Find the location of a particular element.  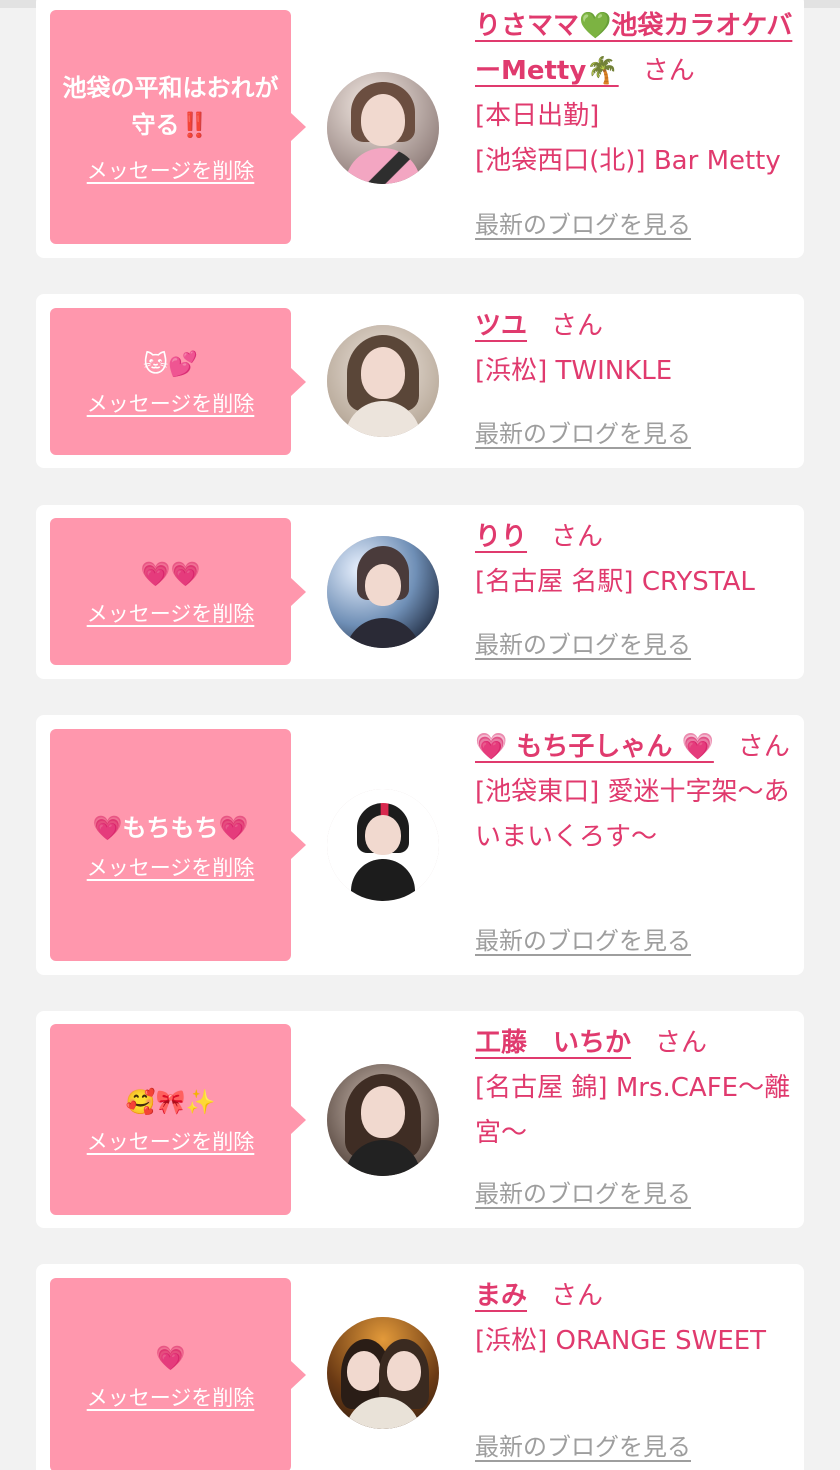

shop-name: [名古屋 名駅] CRYSTAL is located at coordinates (615, 582).